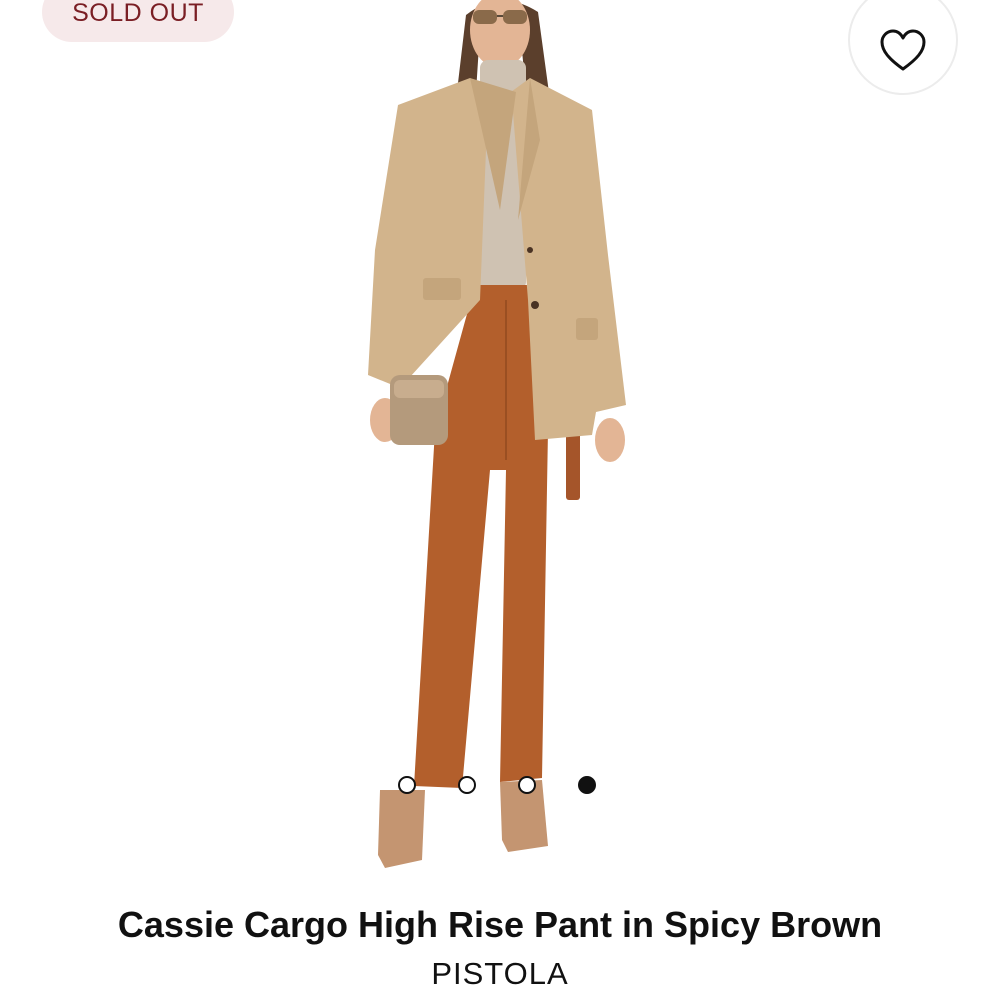 The image size is (1000, 1000). I want to click on sold-out-label: SOLD OUT, so click(138, 13).